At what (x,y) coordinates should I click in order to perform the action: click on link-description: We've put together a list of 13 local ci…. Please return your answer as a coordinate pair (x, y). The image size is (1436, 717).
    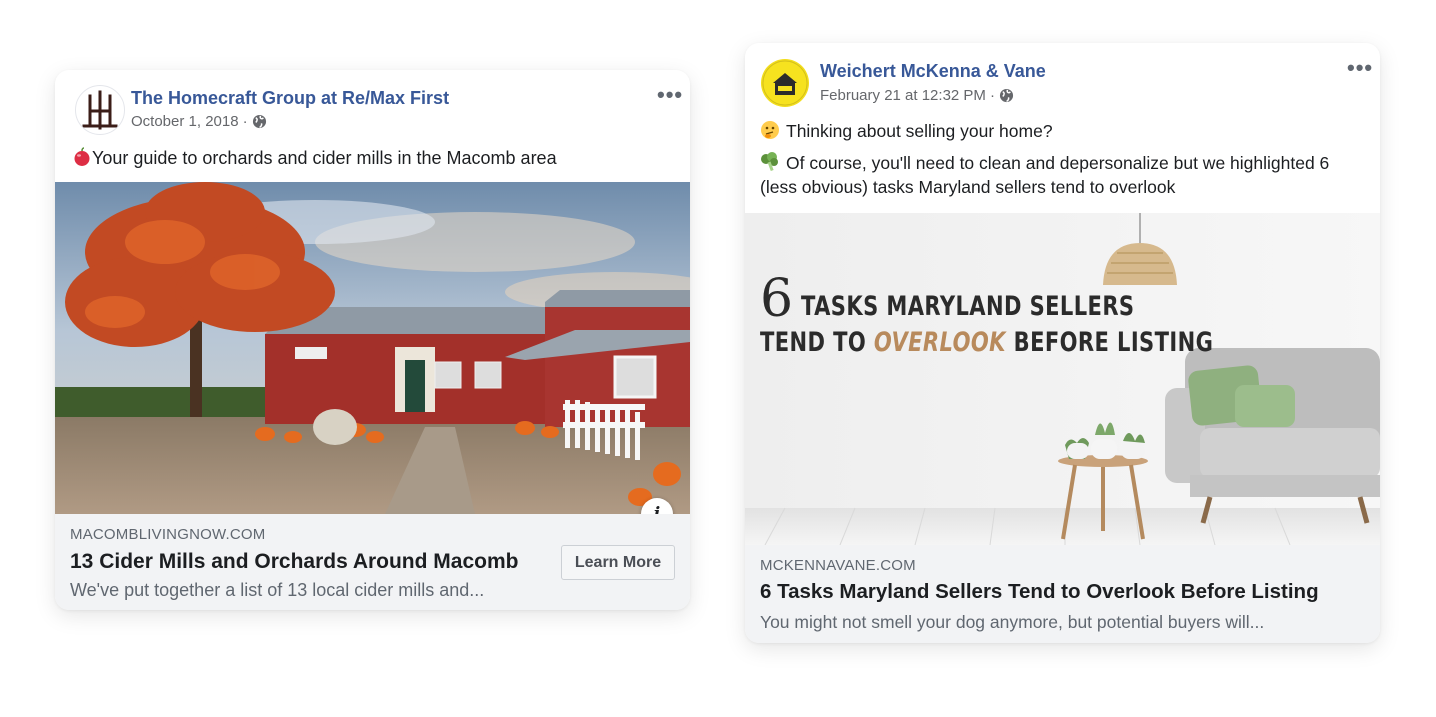
    Looking at the image, I should click on (277, 590).